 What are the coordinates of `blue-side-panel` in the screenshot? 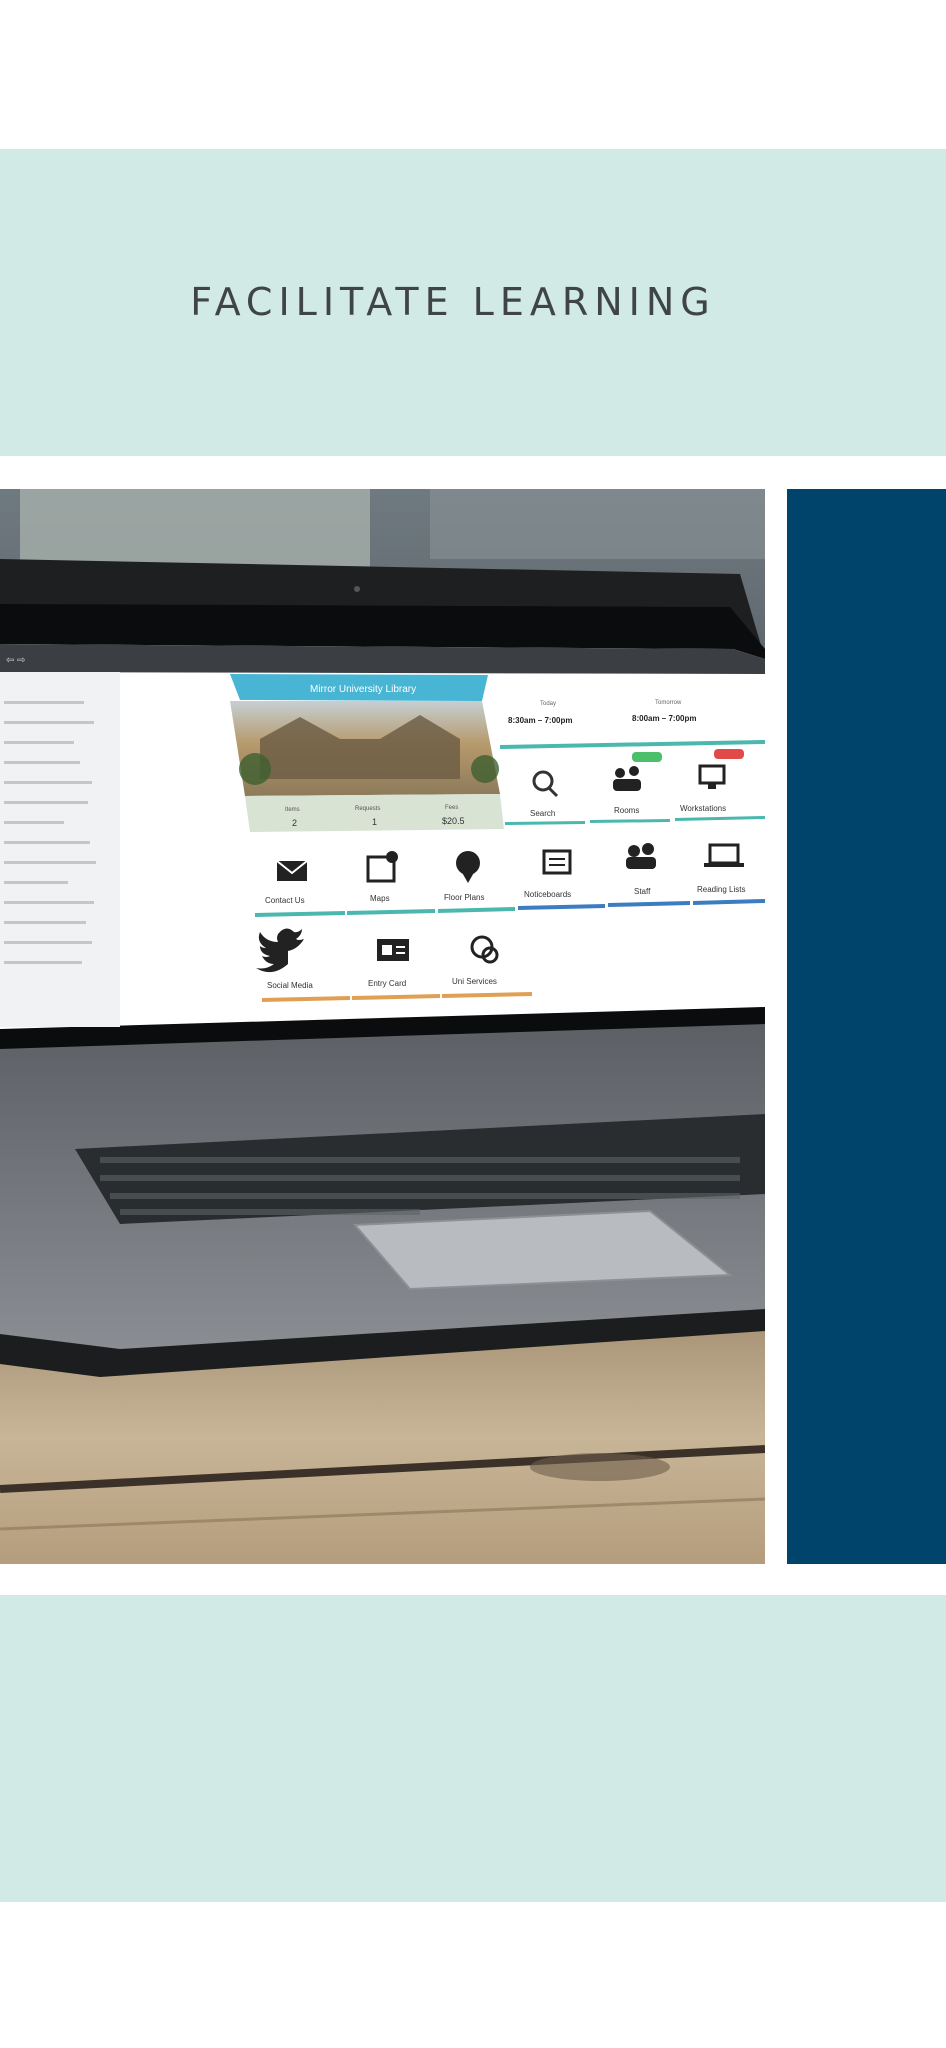 It's located at (866, 1026).